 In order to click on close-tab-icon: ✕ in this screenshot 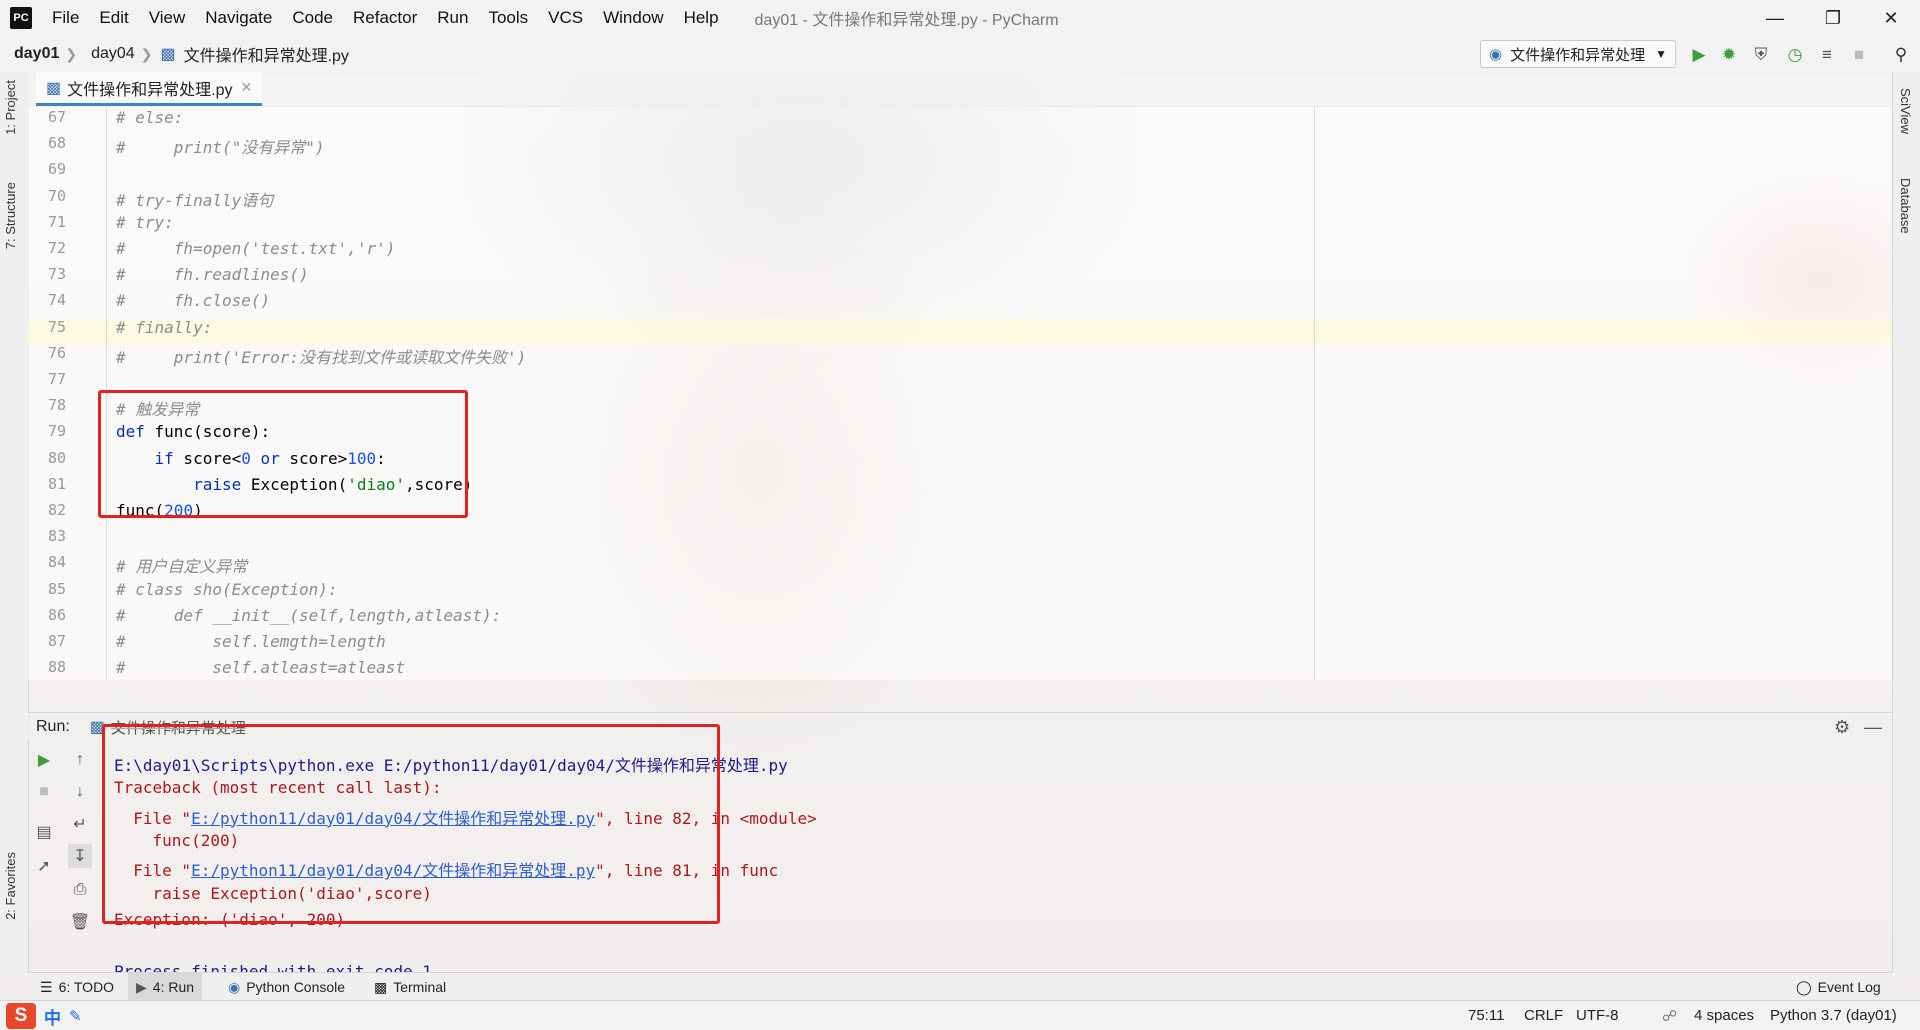, I will do `click(246, 87)`.